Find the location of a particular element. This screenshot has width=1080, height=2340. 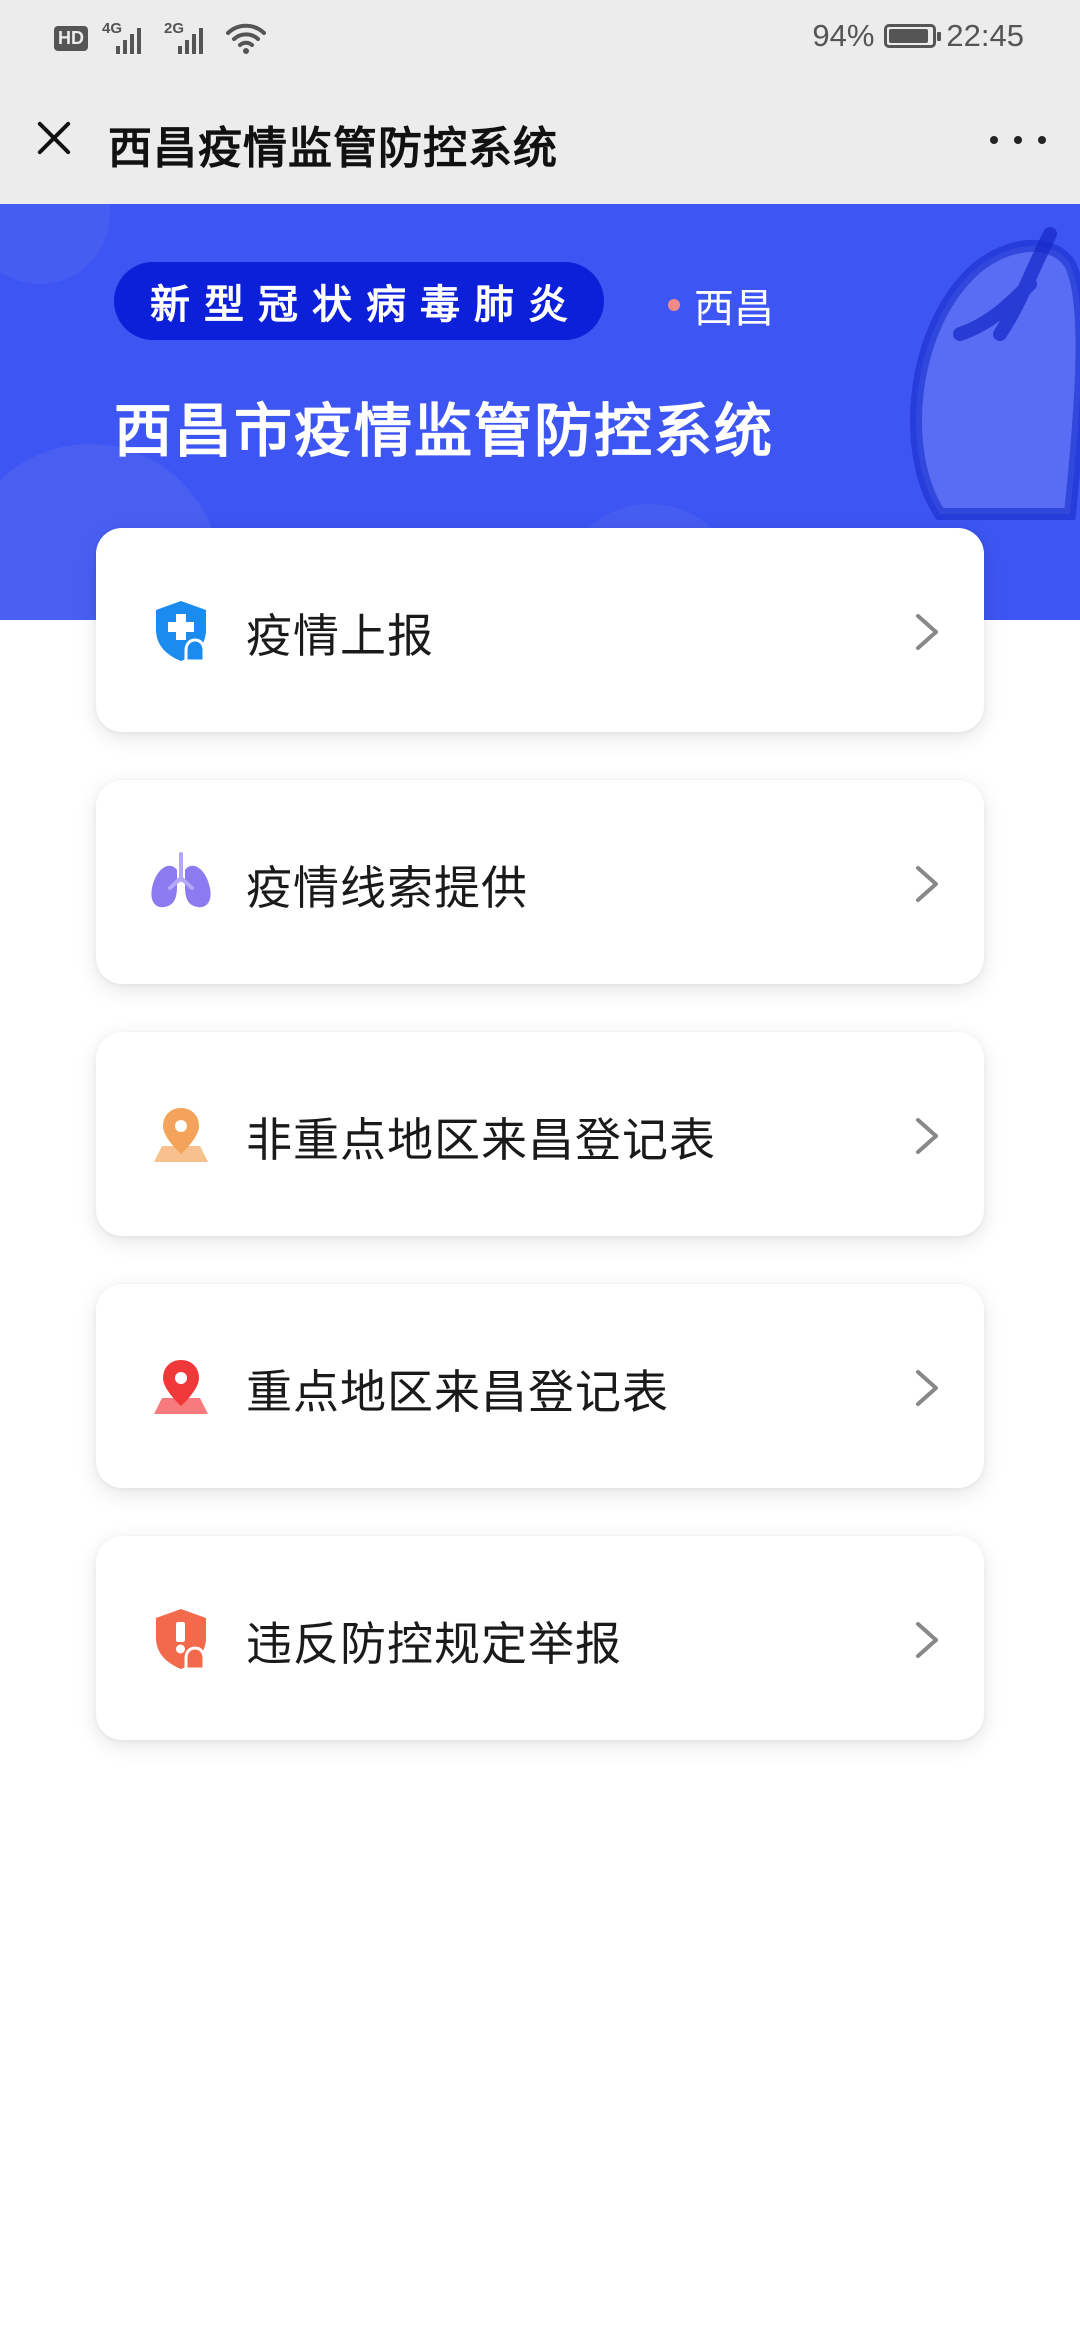

hd-badge: HD is located at coordinates (71, 38).